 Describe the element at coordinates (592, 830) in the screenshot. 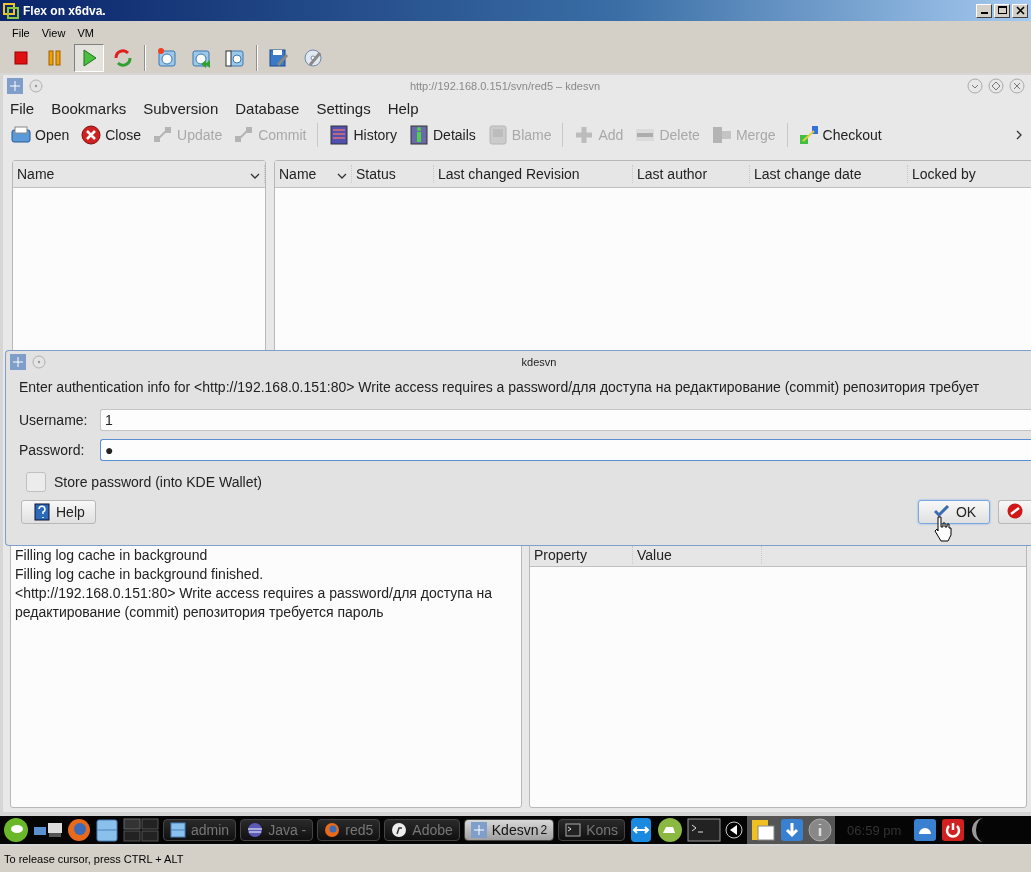

I see `taskbar-button: Kons` at that location.